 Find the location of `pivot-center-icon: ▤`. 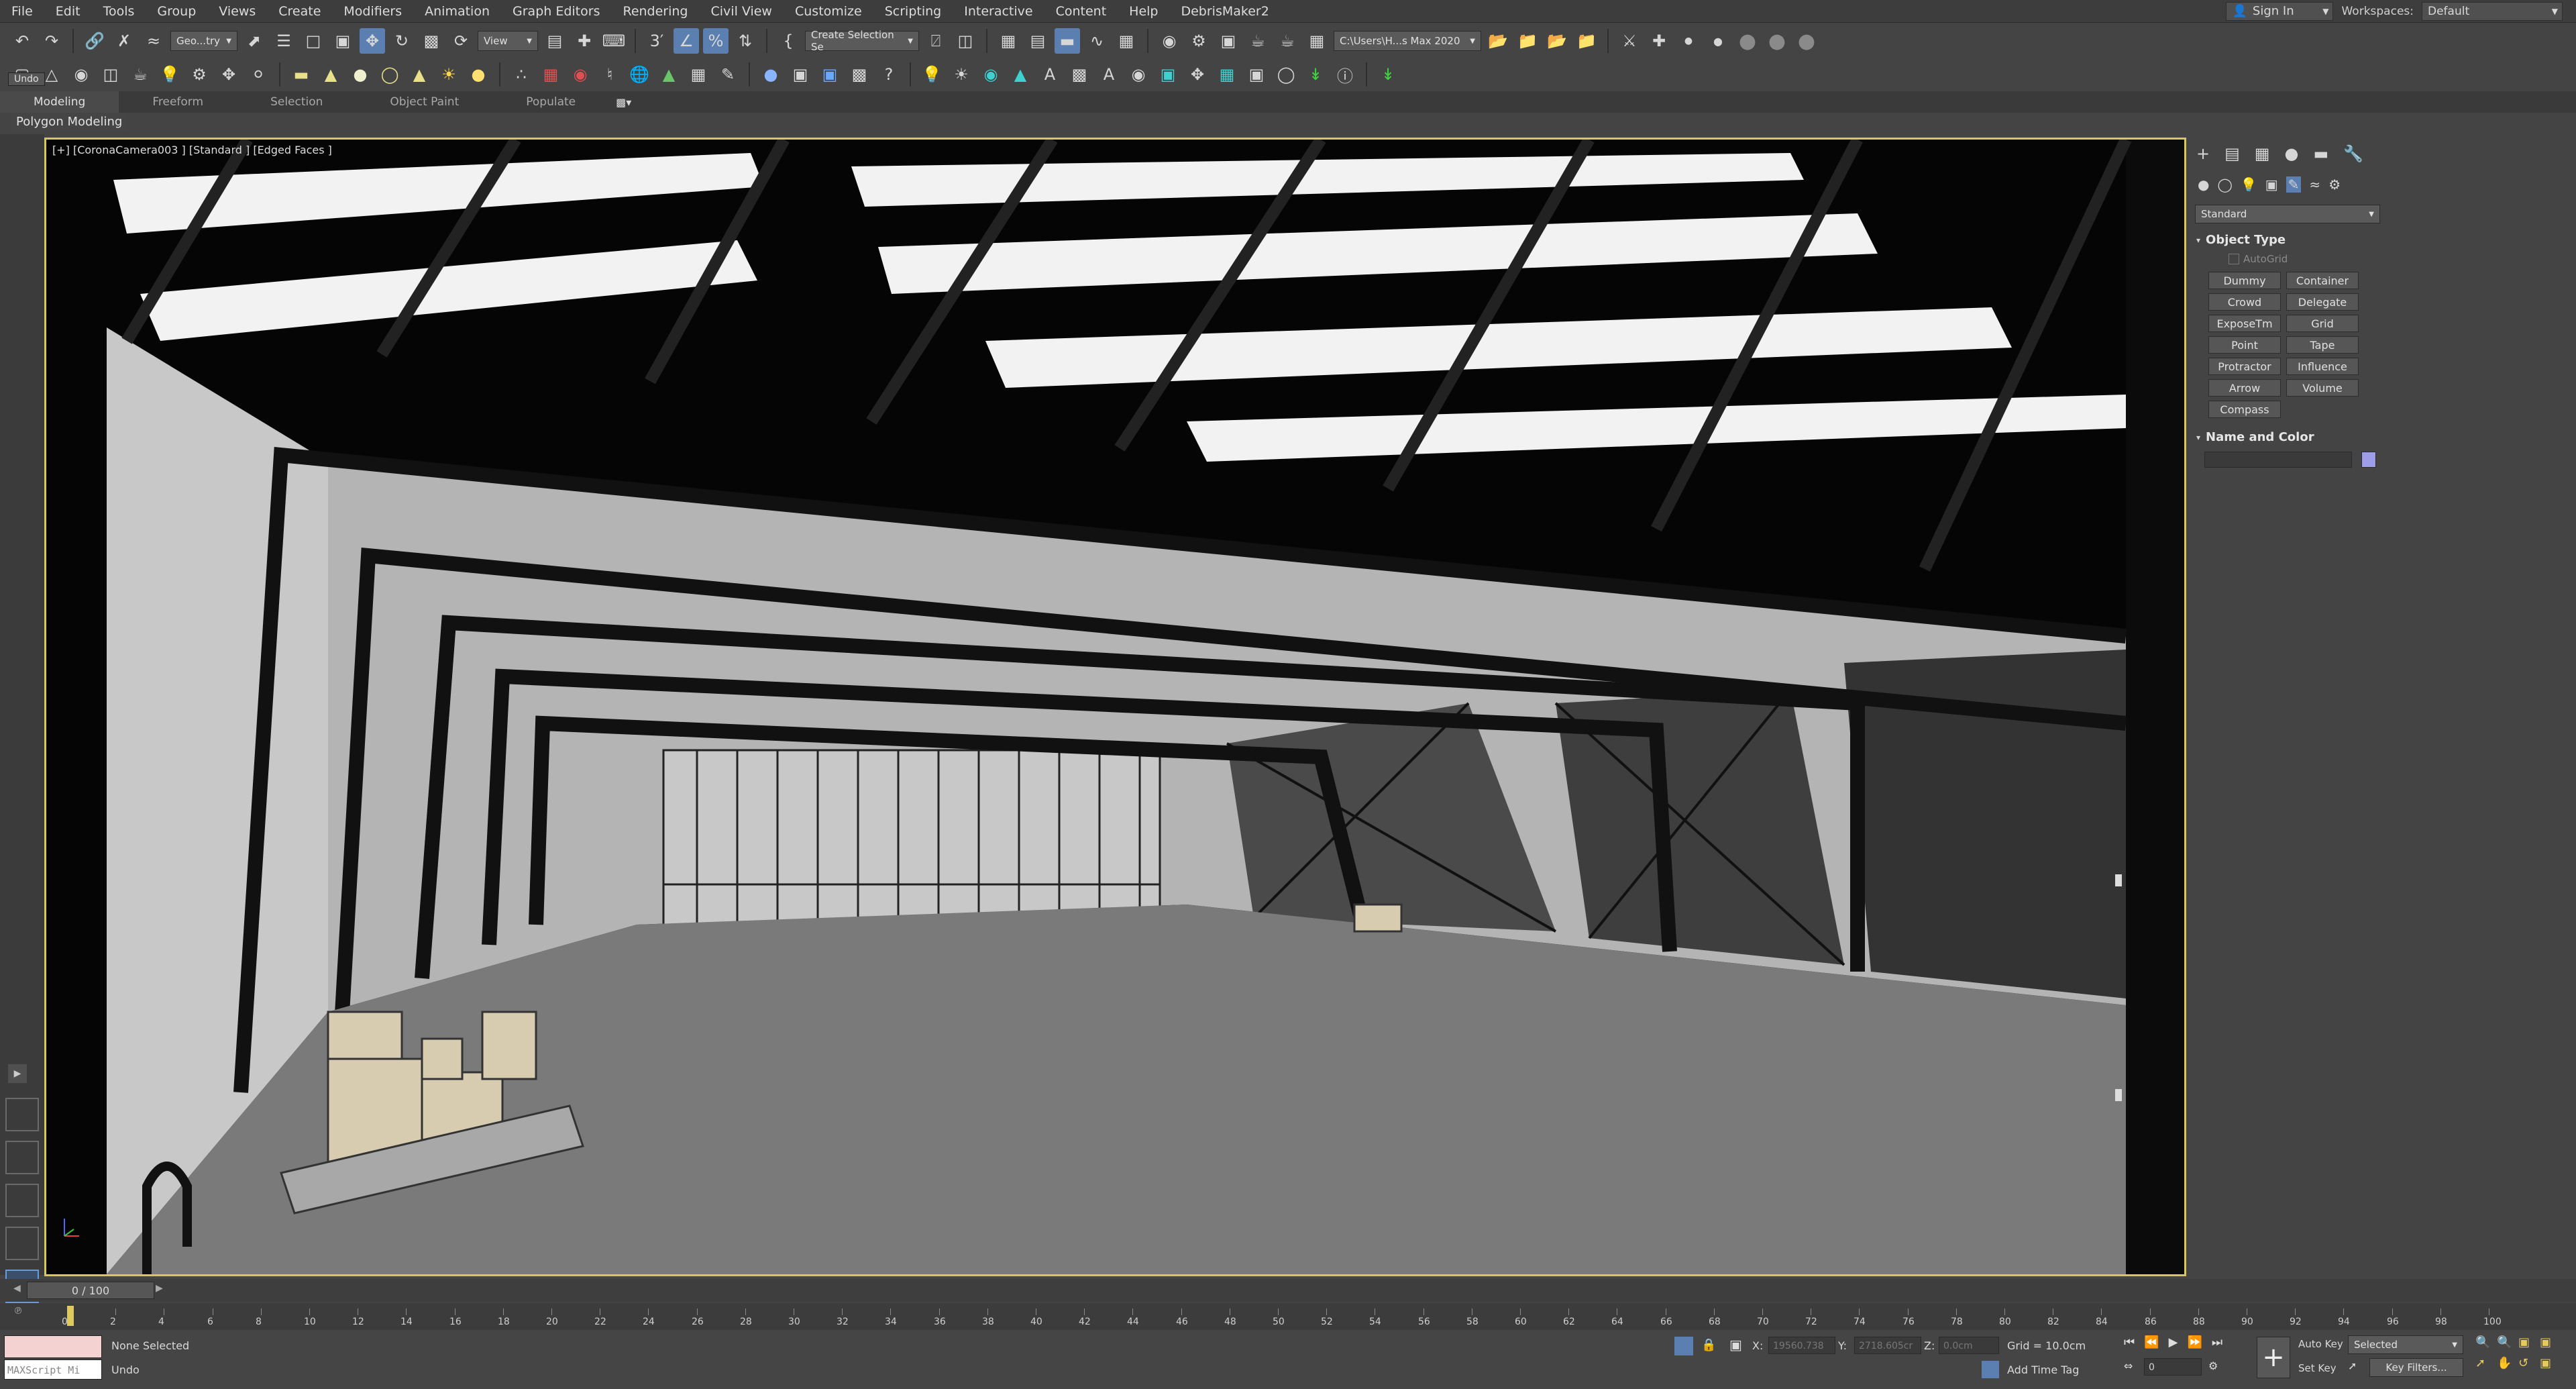

pivot-center-icon: ▤ is located at coordinates (555, 41).